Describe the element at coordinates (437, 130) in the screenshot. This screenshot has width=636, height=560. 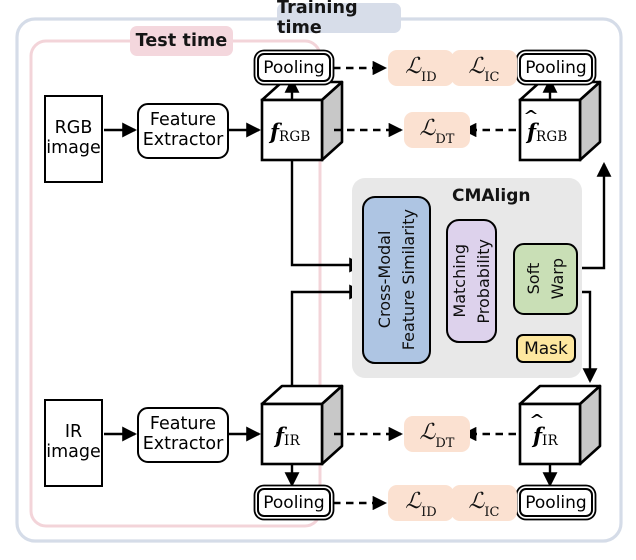
I see `loss-dt-top: ℒDT` at that location.